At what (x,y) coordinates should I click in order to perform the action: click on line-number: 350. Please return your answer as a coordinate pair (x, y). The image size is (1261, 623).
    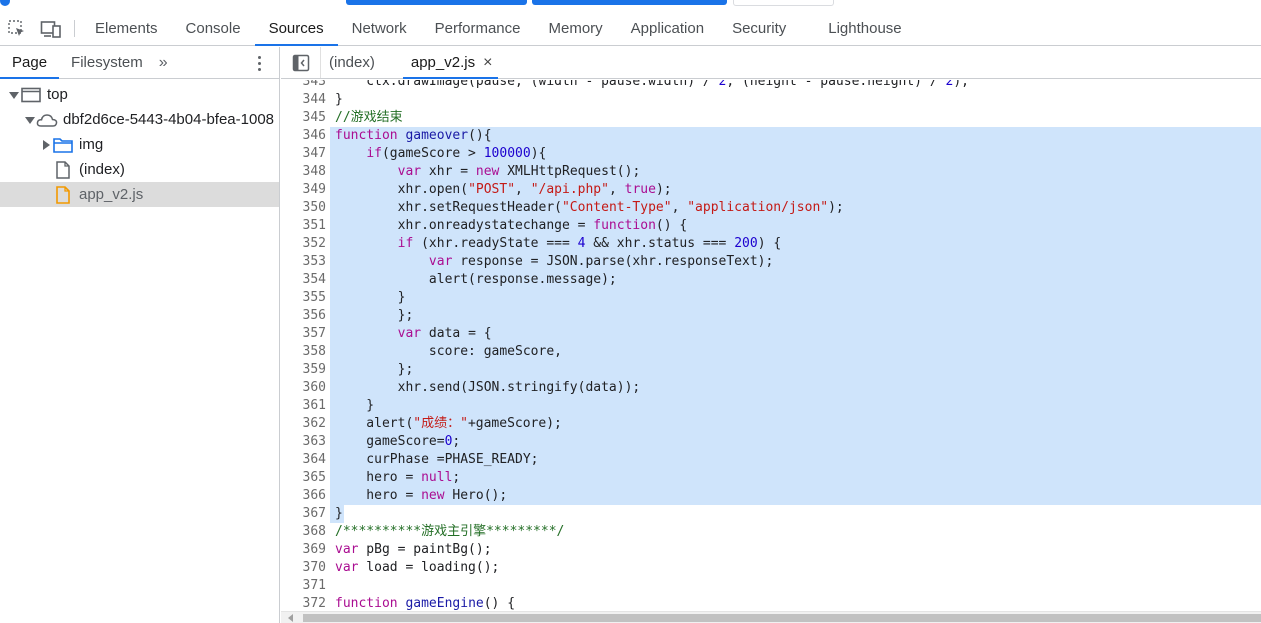
    Looking at the image, I should click on (305, 208).